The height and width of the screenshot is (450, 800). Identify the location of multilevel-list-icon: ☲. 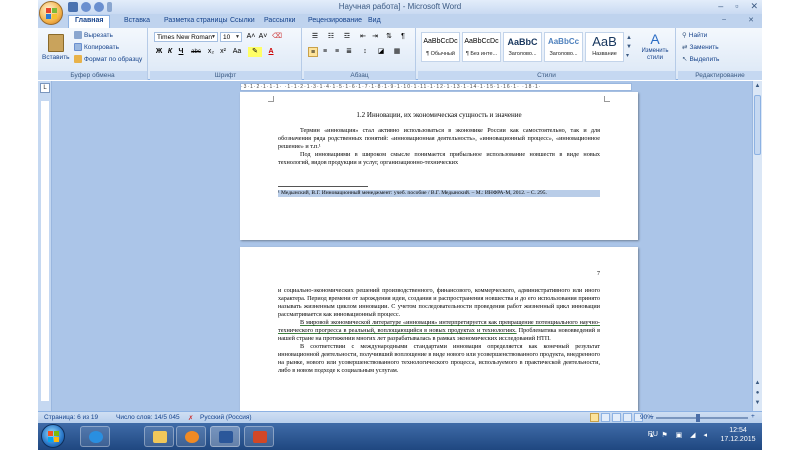
(347, 37).